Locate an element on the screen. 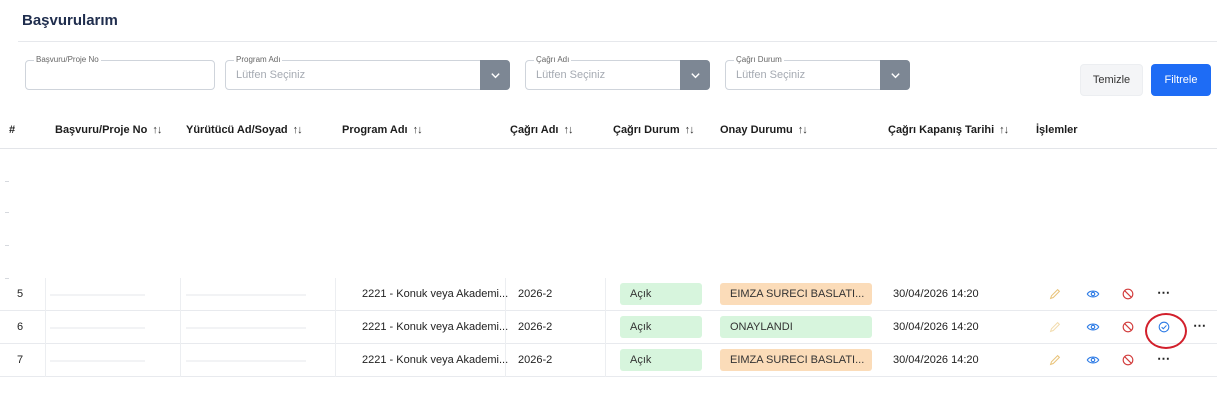 The height and width of the screenshot is (416, 1217). call-status-filter-select: Çağrı Durum Lütfen Seçiniz is located at coordinates (817, 72).